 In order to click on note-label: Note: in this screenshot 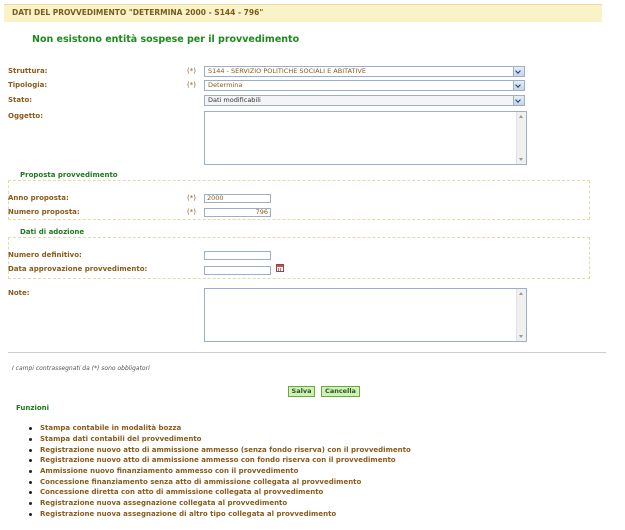, I will do `click(19, 293)`.